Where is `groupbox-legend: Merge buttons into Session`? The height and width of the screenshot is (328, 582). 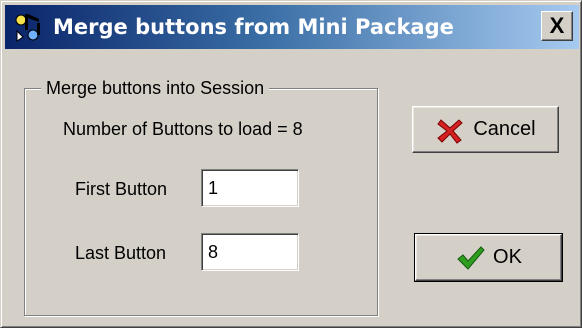
groupbox-legend: Merge buttons into Session is located at coordinates (155, 88).